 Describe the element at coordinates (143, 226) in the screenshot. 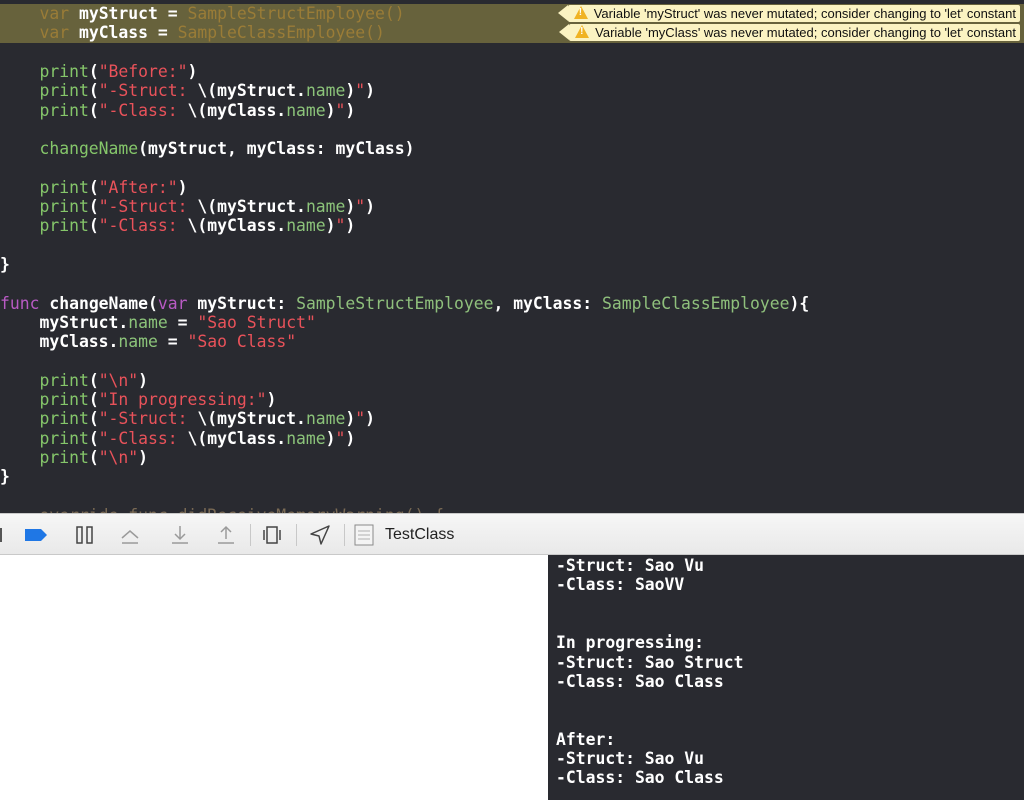

I see `code-token: "-Class:` at that location.